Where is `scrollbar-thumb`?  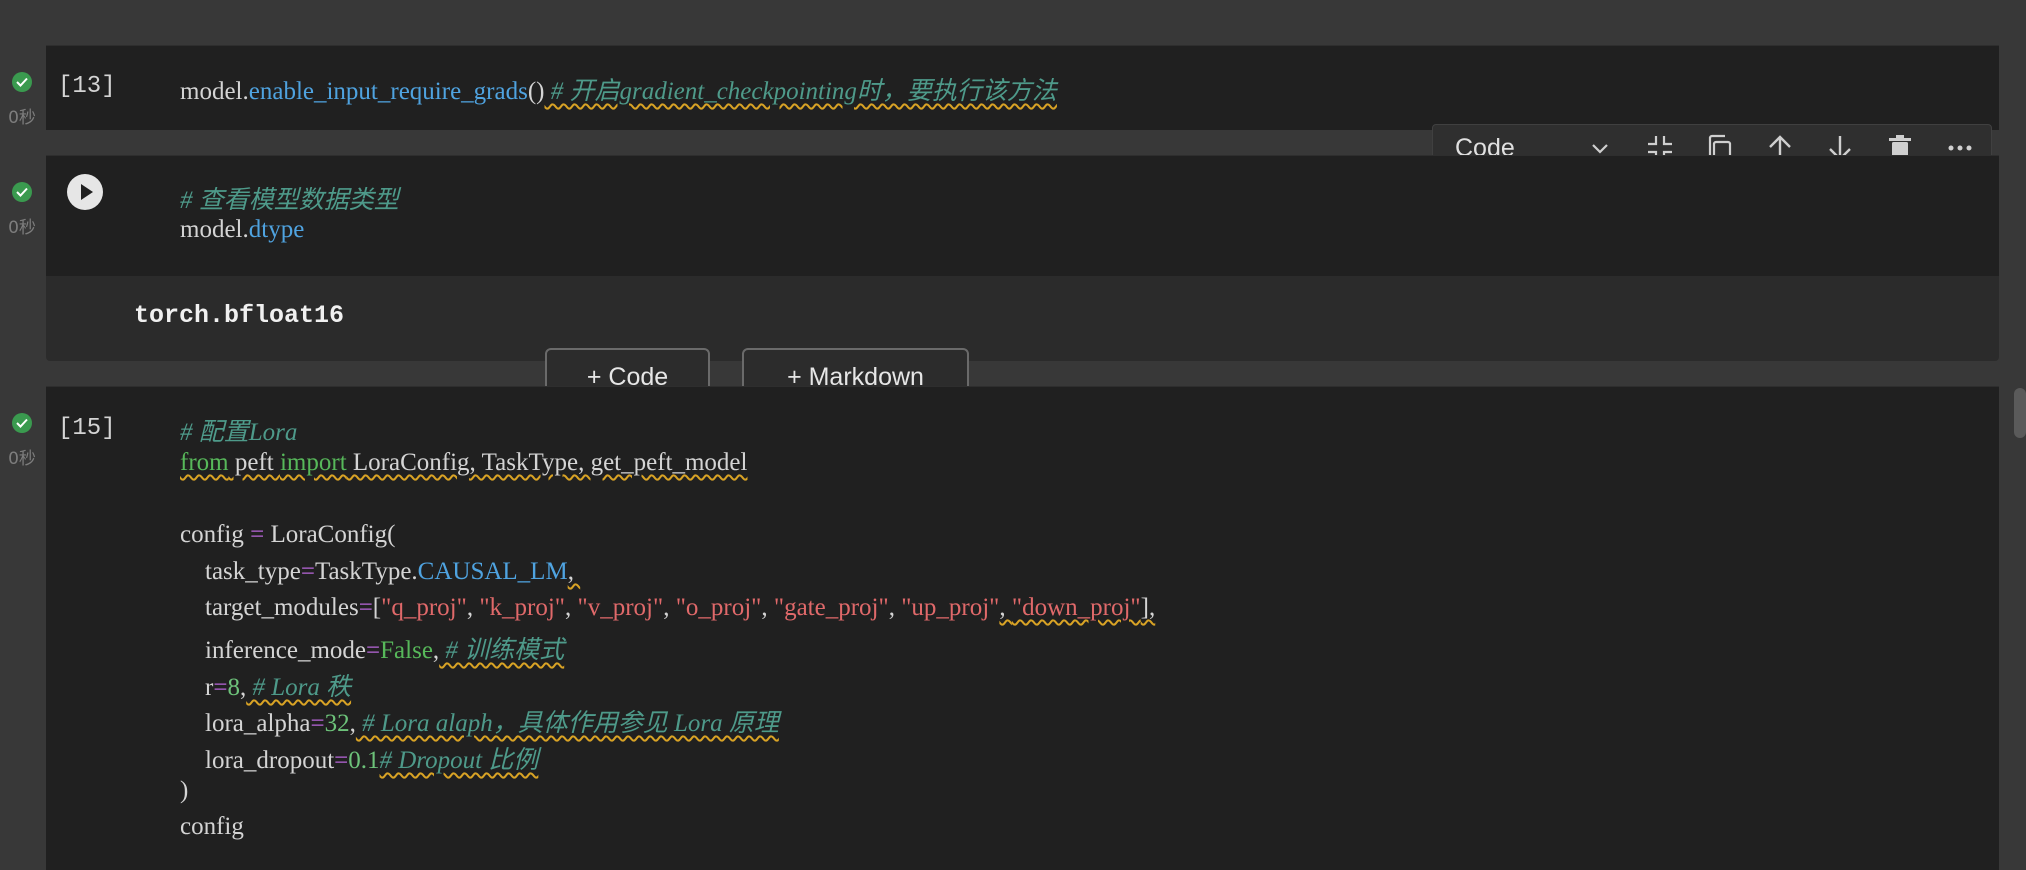
scrollbar-thumb is located at coordinates (2020, 413).